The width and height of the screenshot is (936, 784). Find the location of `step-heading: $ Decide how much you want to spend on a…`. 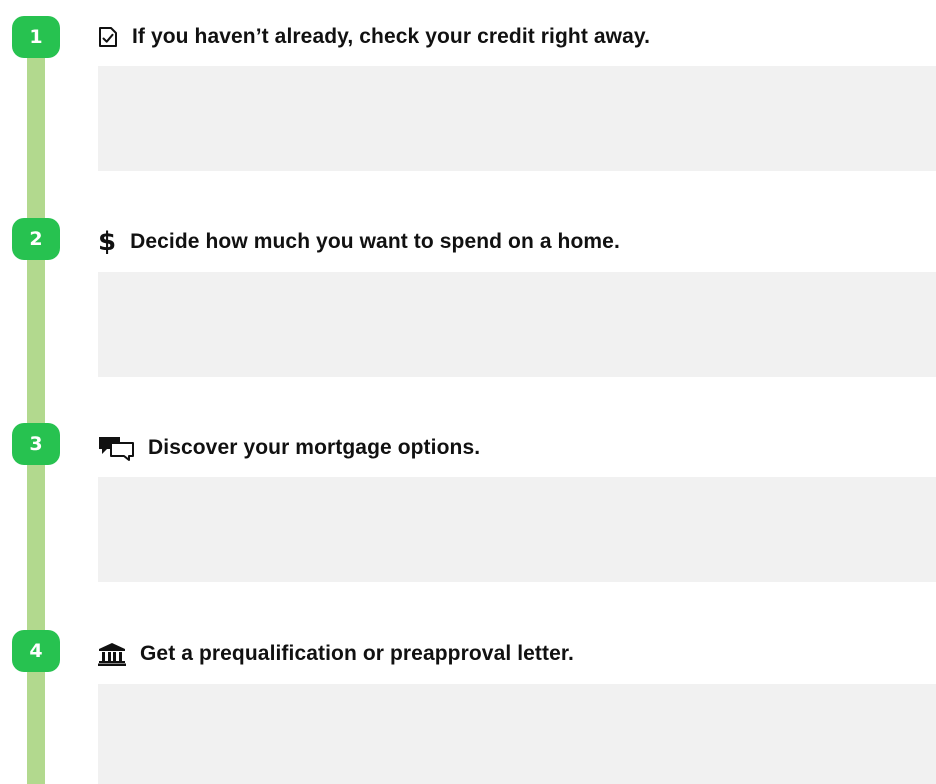

step-heading: $ Decide how much you want to spend on a… is located at coordinates (359, 242).